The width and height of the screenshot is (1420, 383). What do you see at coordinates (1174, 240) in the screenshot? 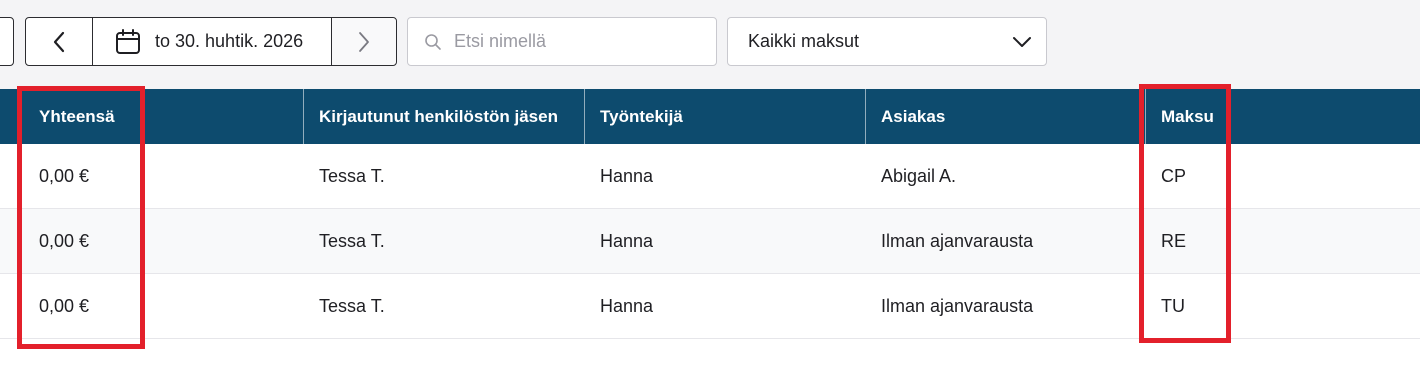
I see `cell-payment: RE` at bounding box center [1174, 240].